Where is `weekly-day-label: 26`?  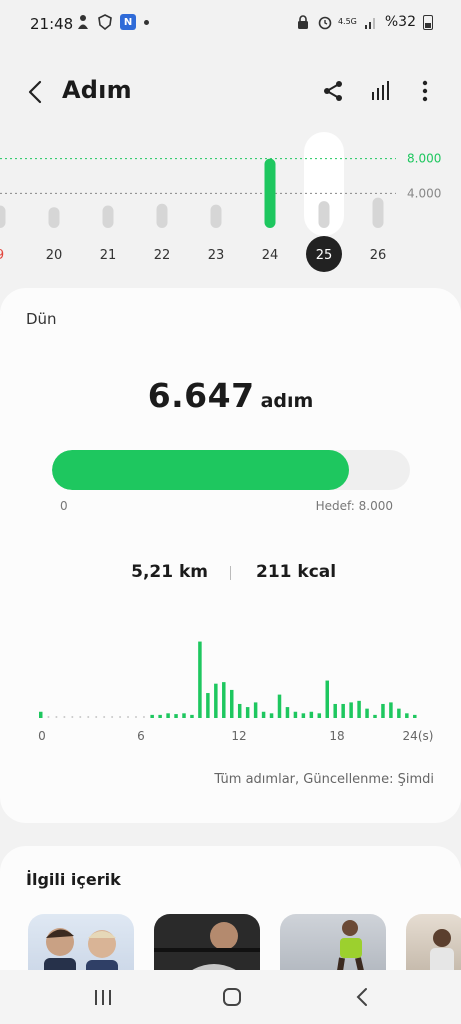
weekly-day-label: 26 is located at coordinates (378, 255).